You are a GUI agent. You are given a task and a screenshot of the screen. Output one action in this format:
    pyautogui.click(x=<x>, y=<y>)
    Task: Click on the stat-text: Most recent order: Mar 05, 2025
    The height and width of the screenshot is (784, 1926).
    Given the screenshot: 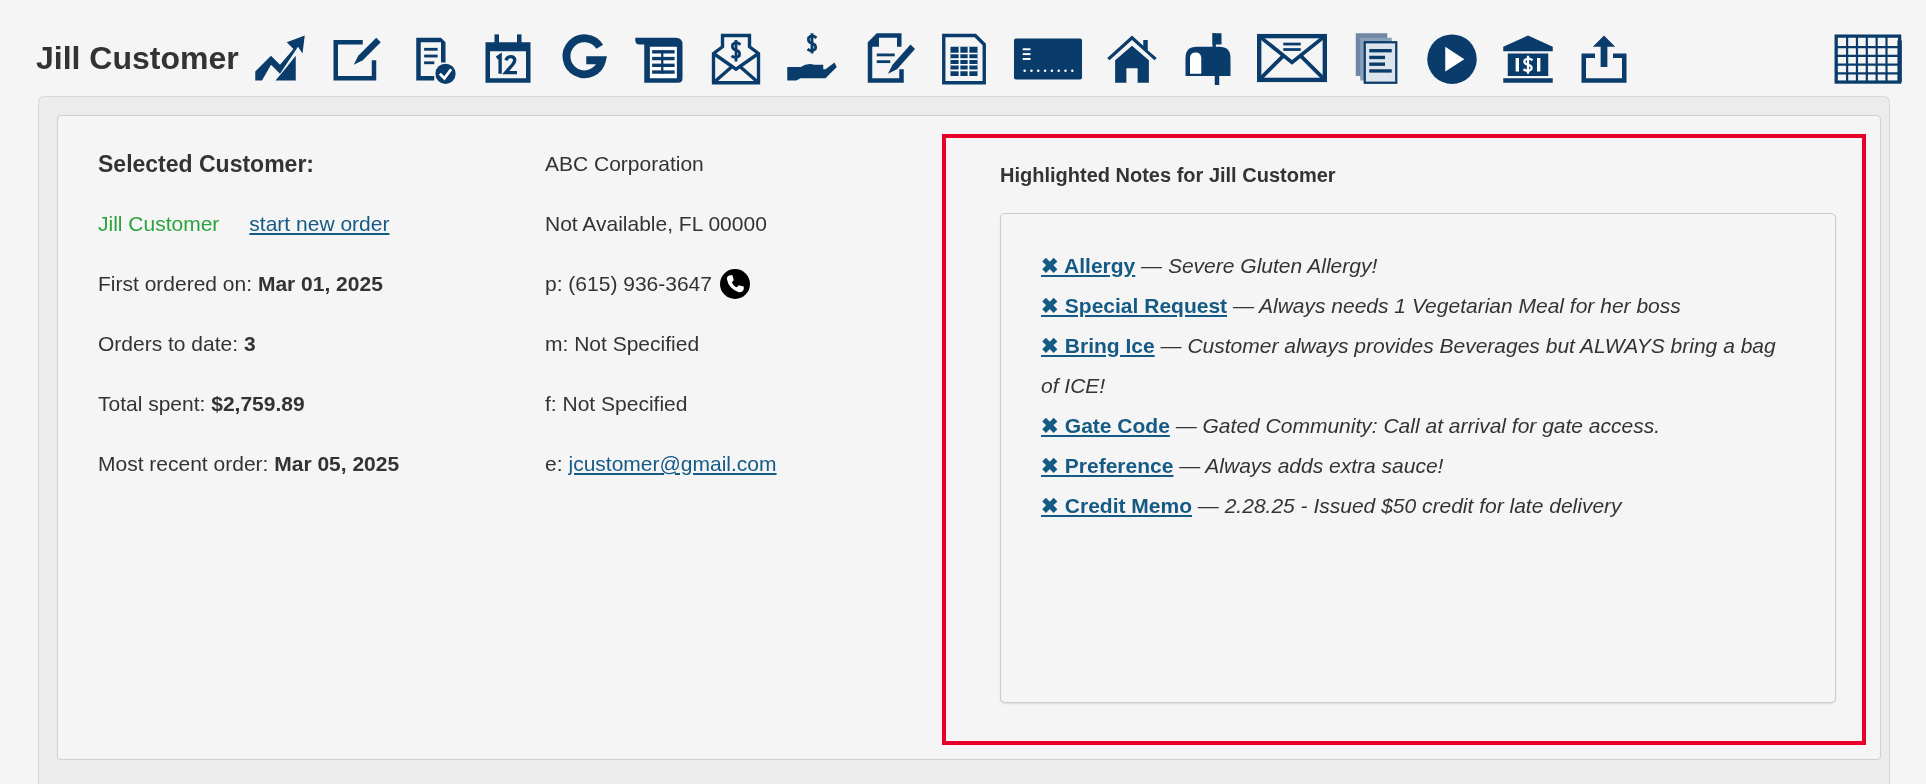 What is the action you would take?
    pyautogui.click(x=249, y=464)
    